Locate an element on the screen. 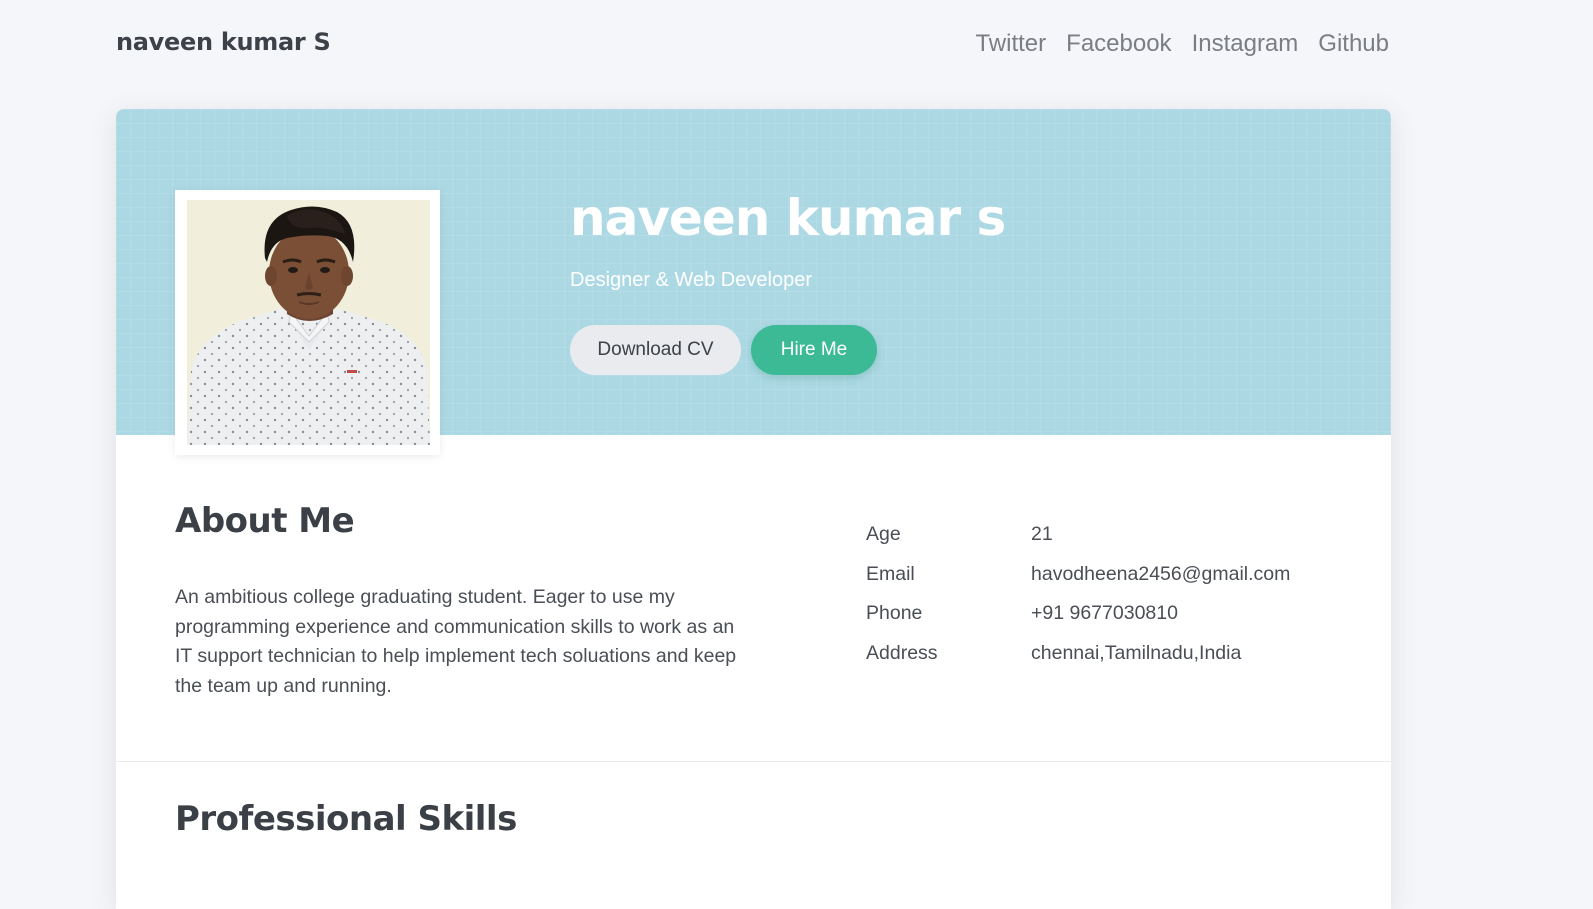 The image size is (1593, 909). hero-name: naveen kumar s is located at coordinates (788, 218).